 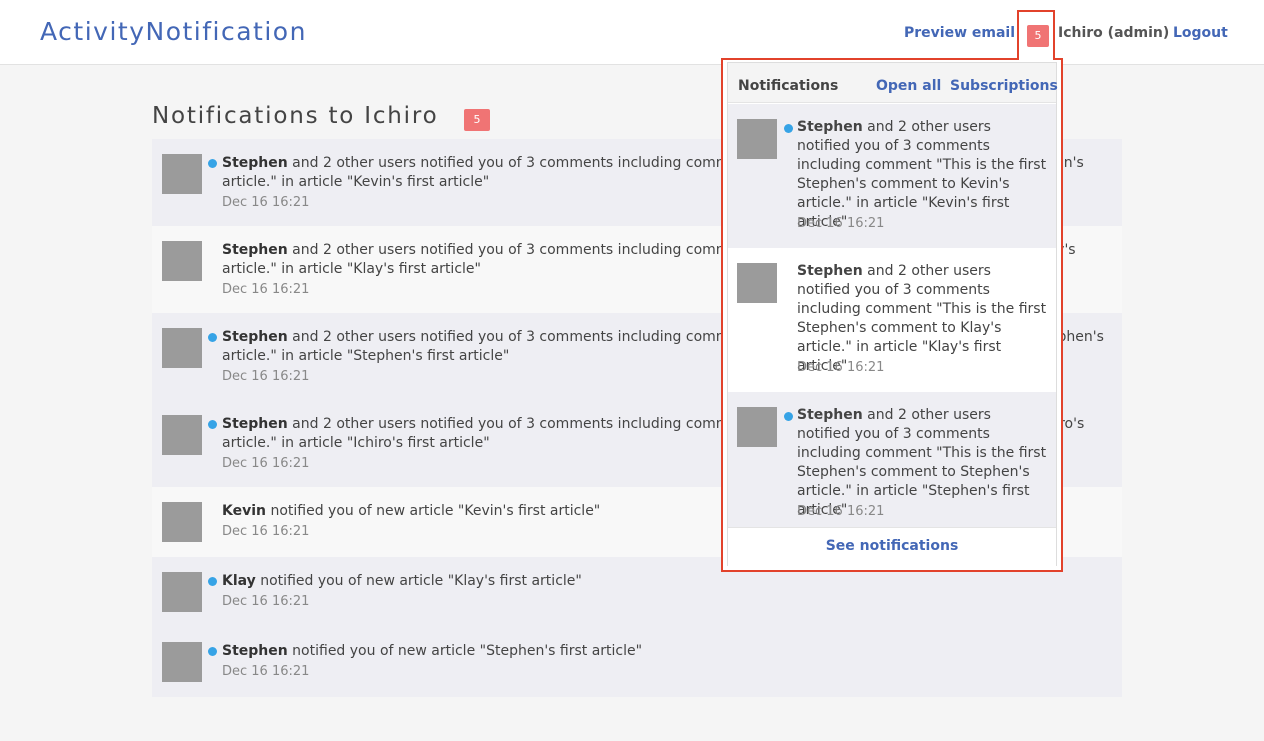 What do you see at coordinates (908, 86) in the screenshot?
I see `open-all-link: Open all` at bounding box center [908, 86].